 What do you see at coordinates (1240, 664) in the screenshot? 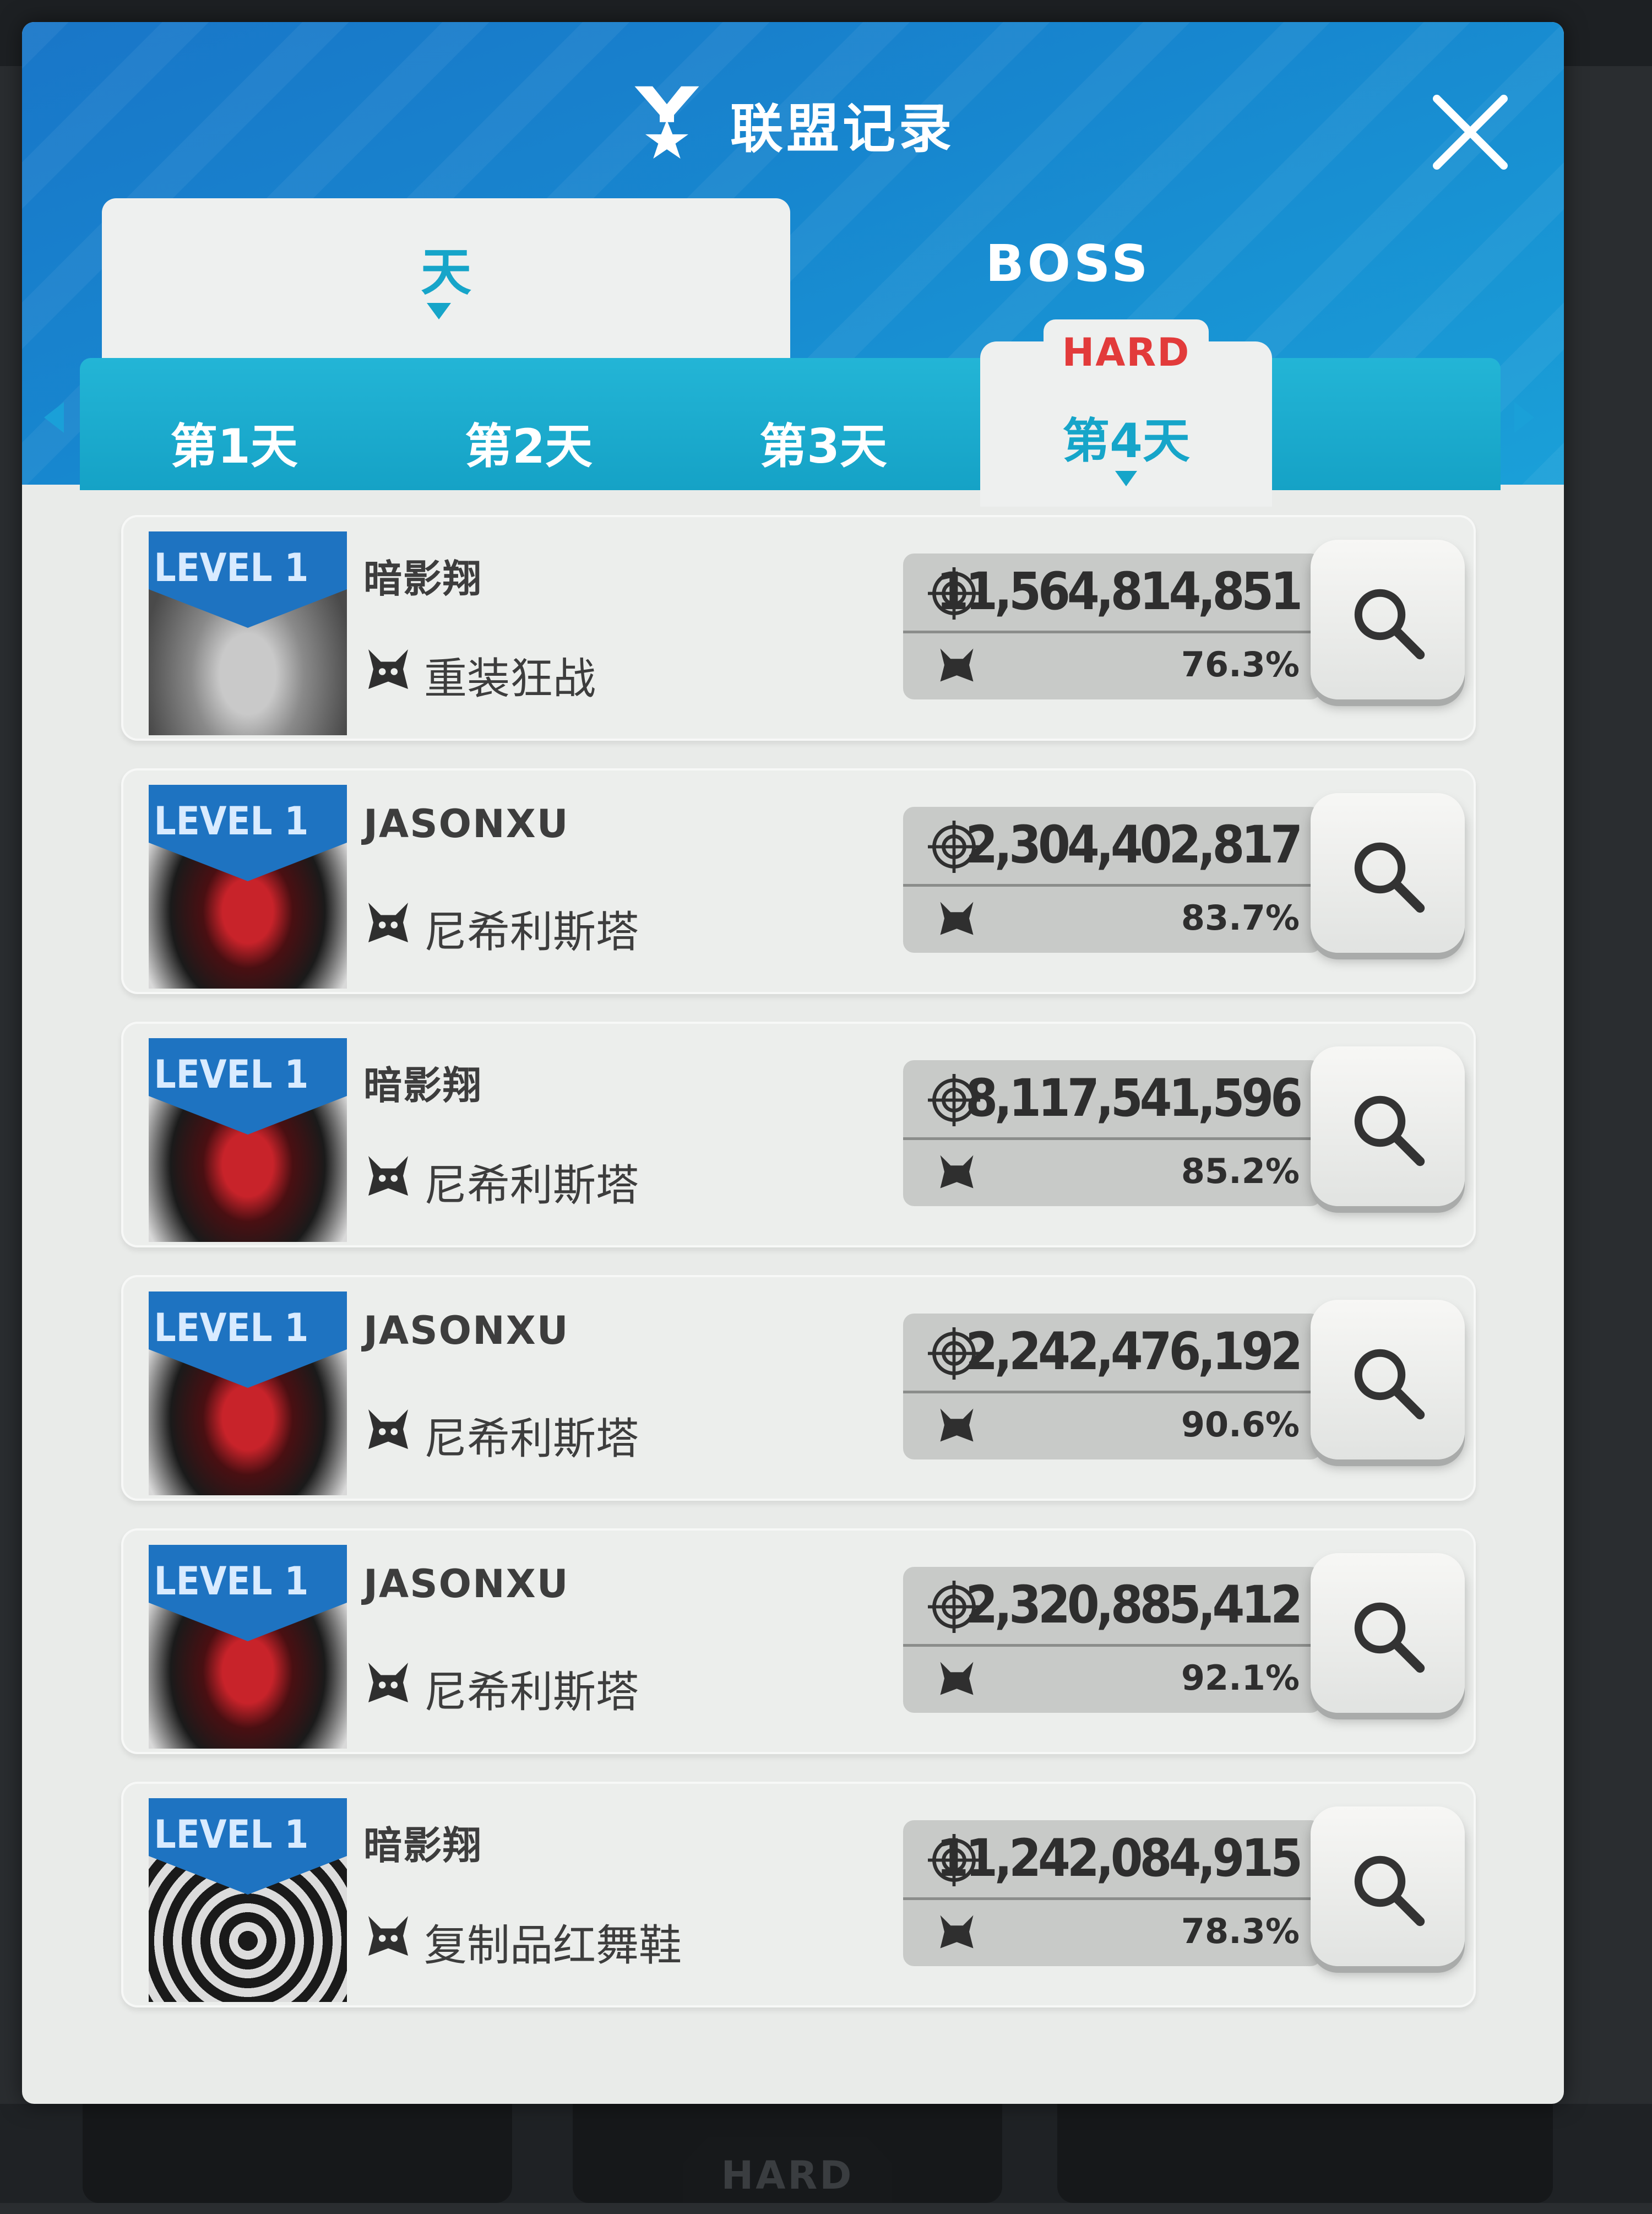
I see `damage-percent: 76.3%` at bounding box center [1240, 664].